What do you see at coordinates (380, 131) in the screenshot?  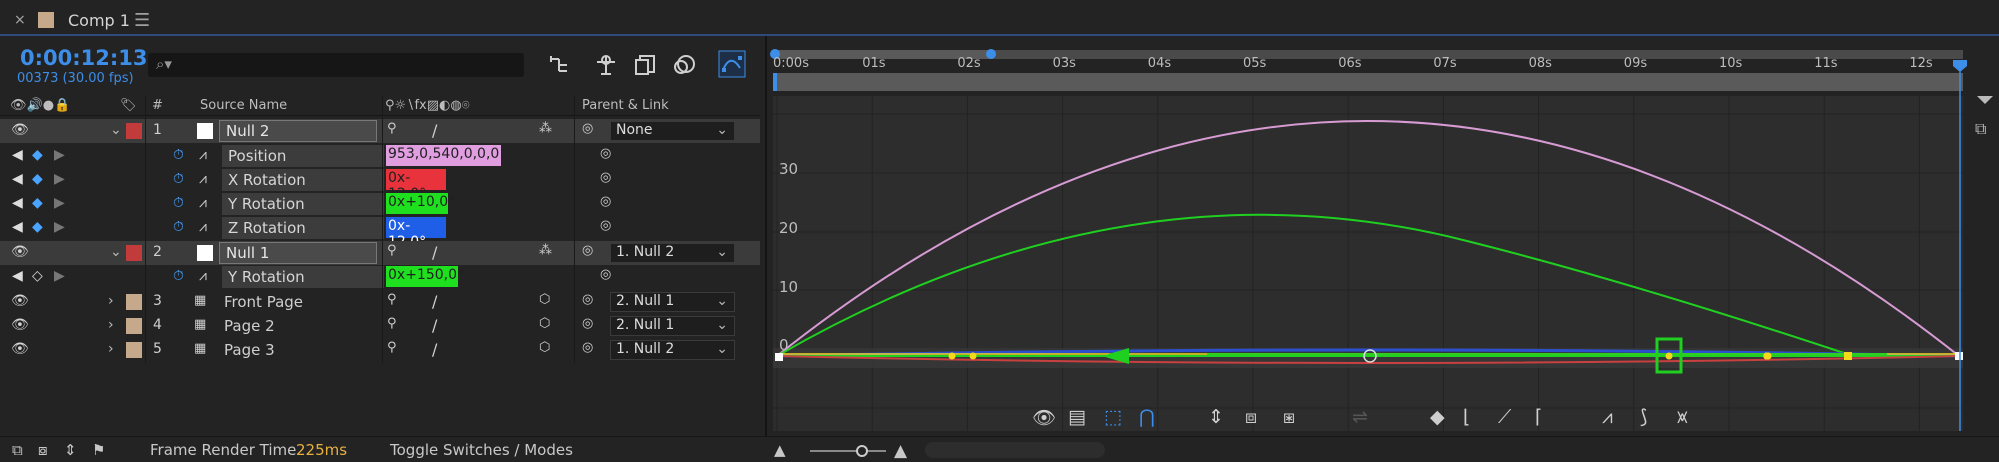 I see `layer-row: 👁 ⌄ 1 Null 2 ⚲ / ⁂ ◎ None ⌄` at bounding box center [380, 131].